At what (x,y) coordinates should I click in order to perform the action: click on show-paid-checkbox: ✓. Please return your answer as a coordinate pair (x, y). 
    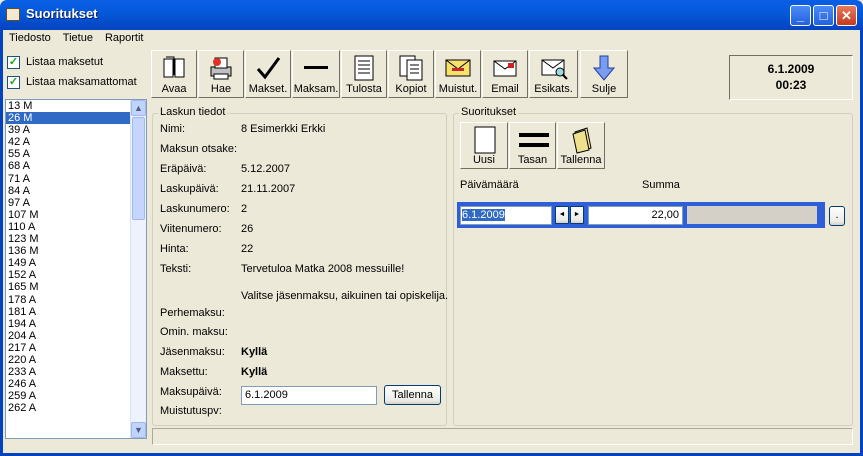
    Looking at the image, I should click on (13, 62).